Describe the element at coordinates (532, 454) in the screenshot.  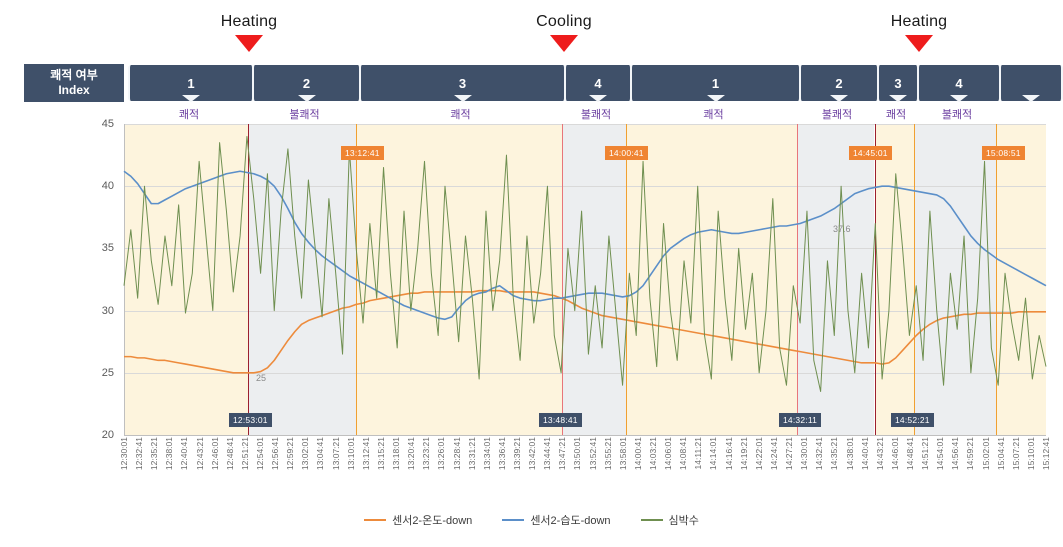
I see `x-tick-27: 13:42:01` at that location.